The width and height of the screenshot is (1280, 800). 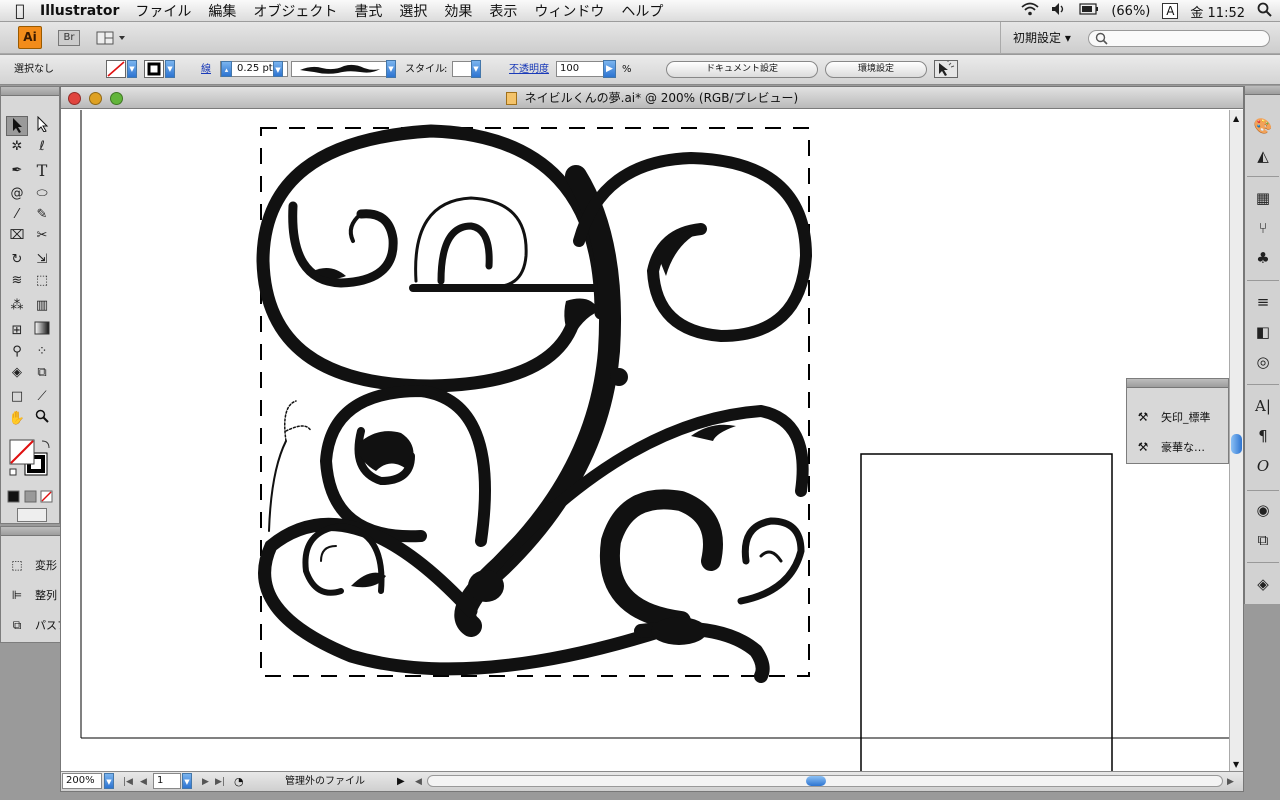 What do you see at coordinates (17, 171) in the screenshot?
I see `pen-tool-icon: ✒` at bounding box center [17, 171].